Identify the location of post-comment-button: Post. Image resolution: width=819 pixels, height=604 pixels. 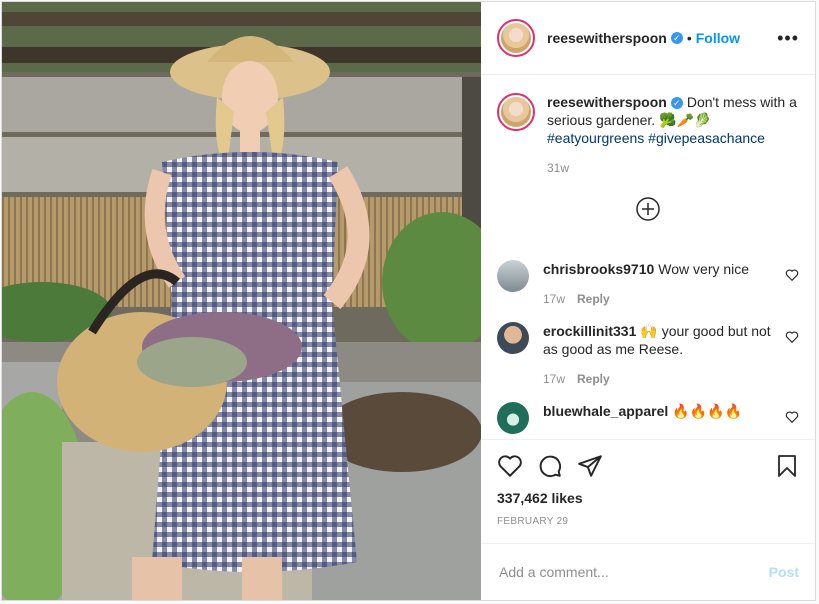
(784, 572).